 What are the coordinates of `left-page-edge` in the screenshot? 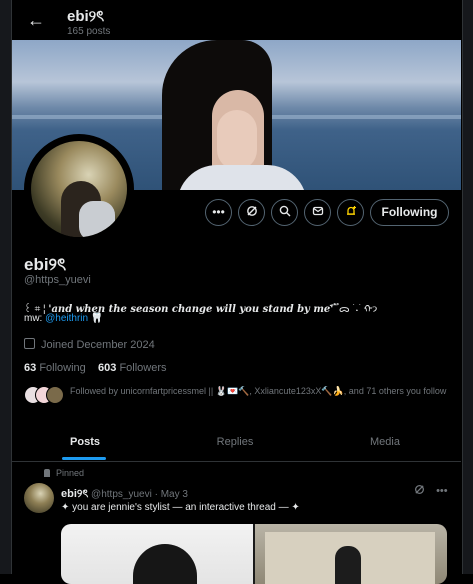 It's located at (5, 287).